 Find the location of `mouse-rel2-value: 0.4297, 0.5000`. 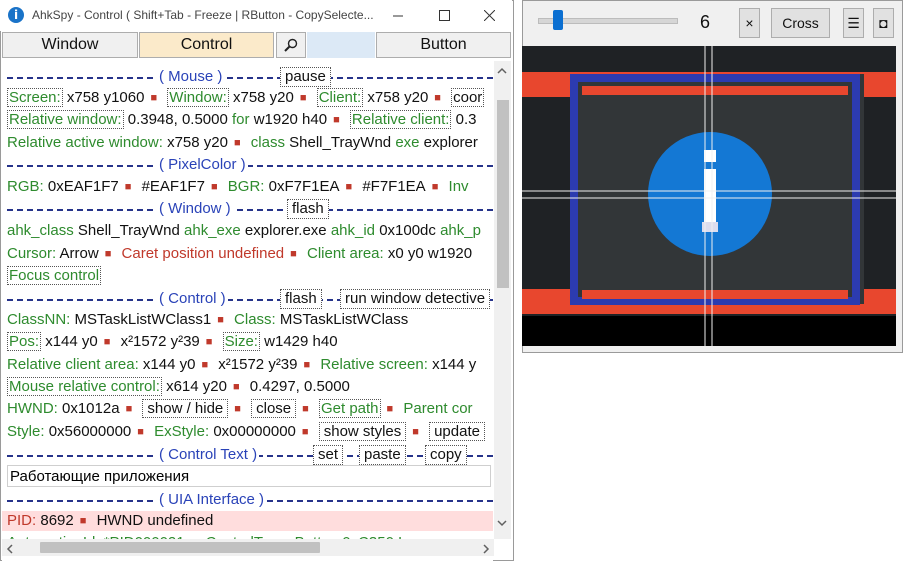

mouse-rel2-value: 0.4297, 0.5000 is located at coordinates (299, 386).